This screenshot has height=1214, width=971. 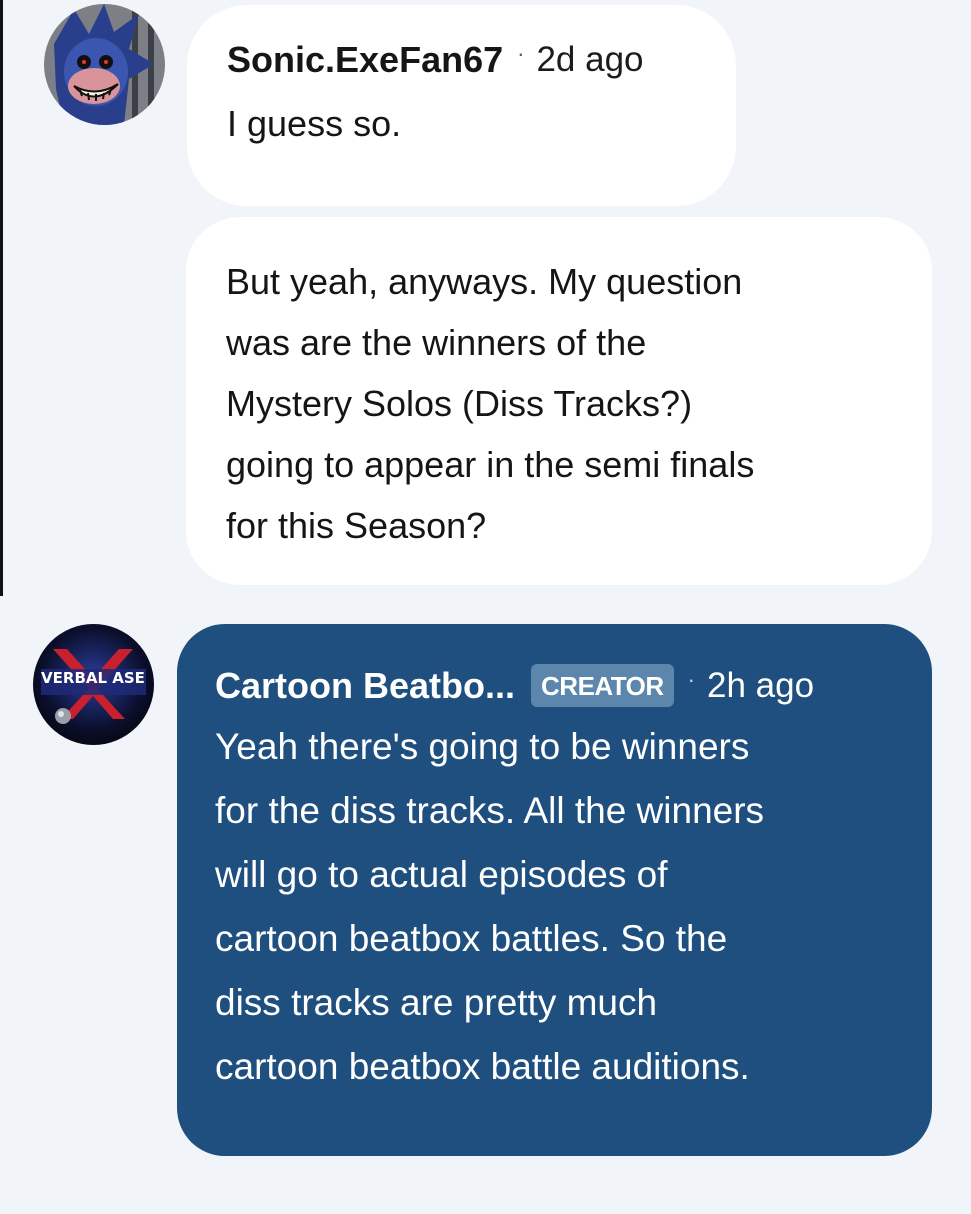 What do you see at coordinates (461, 123) in the screenshot?
I see `comment-text: I guess so.` at bounding box center [461, 123].